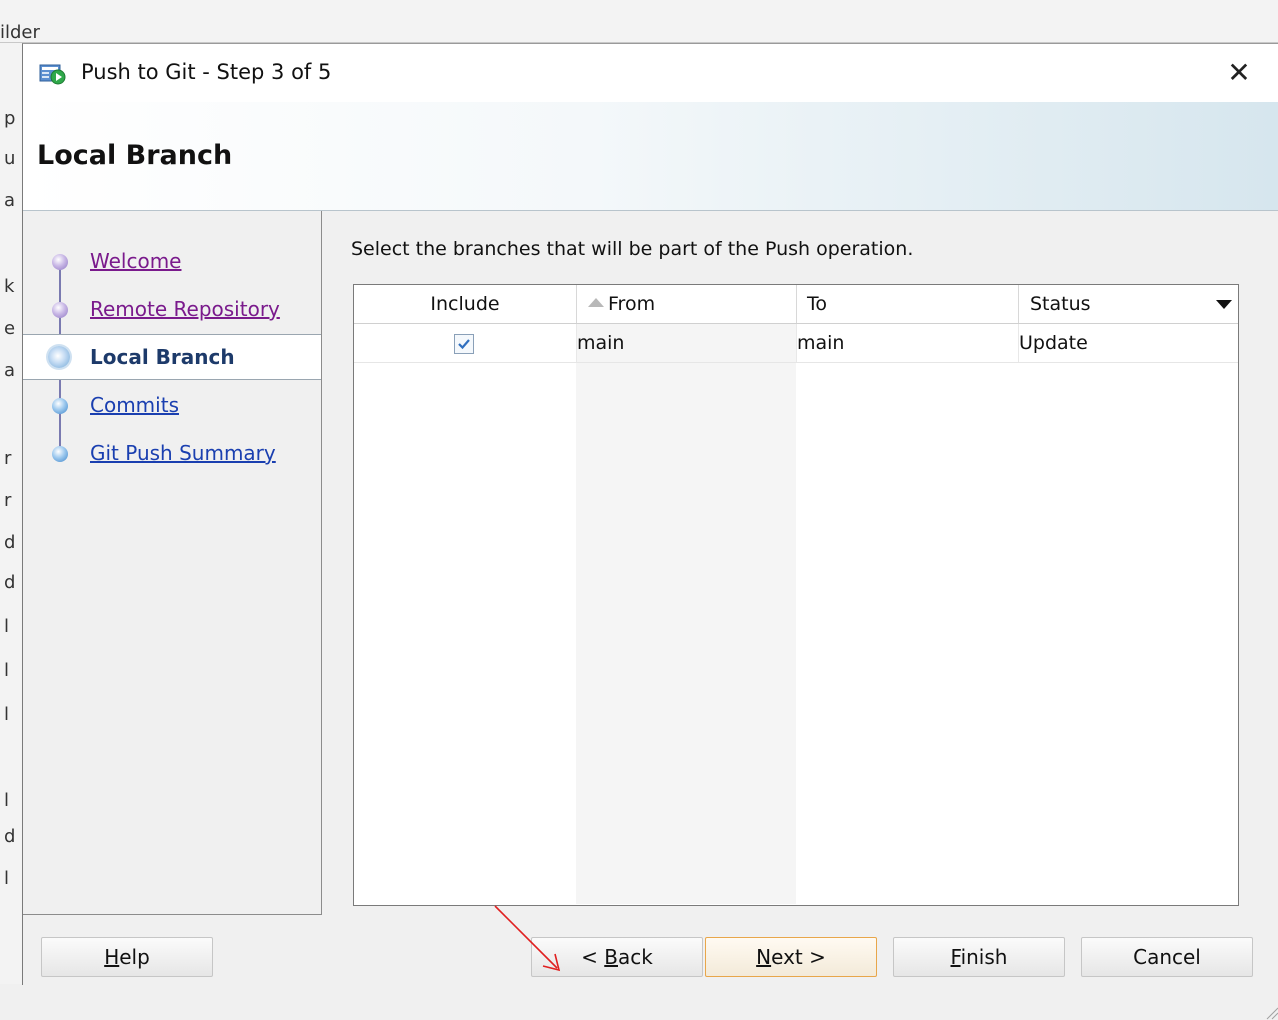  Describe the element at coordinates (764, 957) in the screenshot. I see `mnemonic: N` at that location.